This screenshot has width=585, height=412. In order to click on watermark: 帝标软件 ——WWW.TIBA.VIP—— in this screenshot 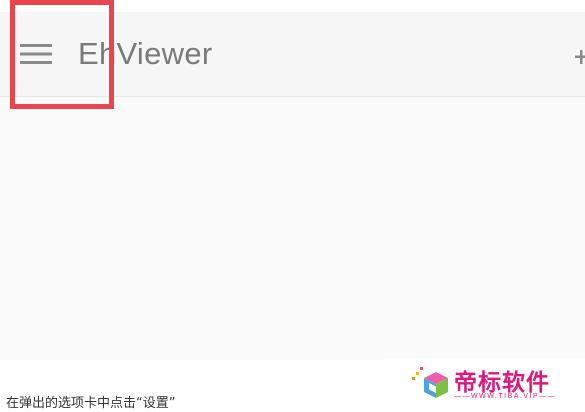, I will do `click(485, 383)`.